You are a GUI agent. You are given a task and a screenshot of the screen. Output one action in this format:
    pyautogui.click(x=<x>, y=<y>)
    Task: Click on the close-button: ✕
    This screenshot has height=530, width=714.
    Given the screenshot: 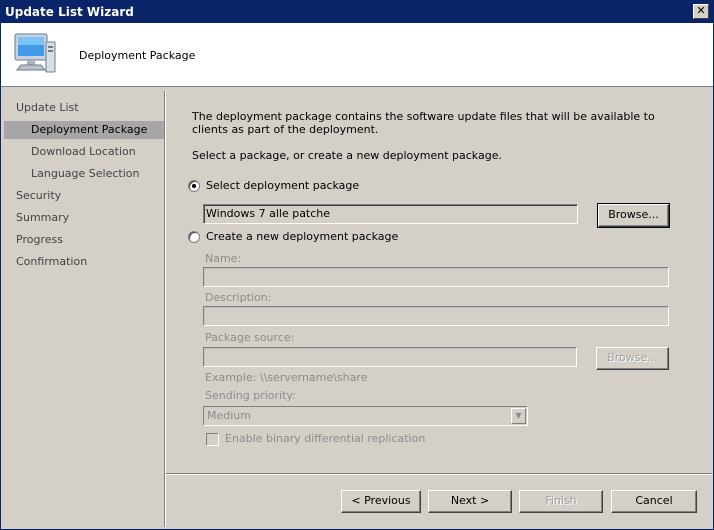 What is the action you would take?
    pyautogui.click(x=701, y=11)
    